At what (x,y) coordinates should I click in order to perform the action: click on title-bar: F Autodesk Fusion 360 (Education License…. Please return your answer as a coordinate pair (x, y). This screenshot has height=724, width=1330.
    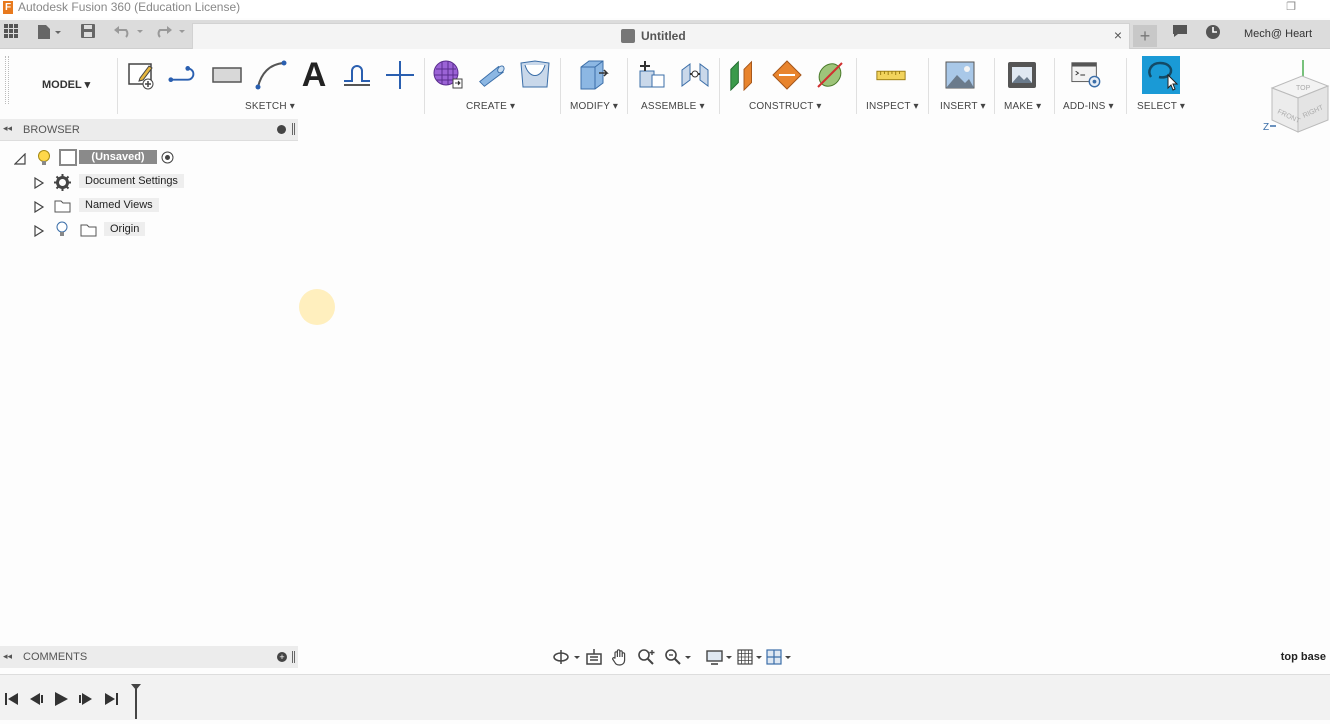
    Looking at the image, I should click on (665, 9).